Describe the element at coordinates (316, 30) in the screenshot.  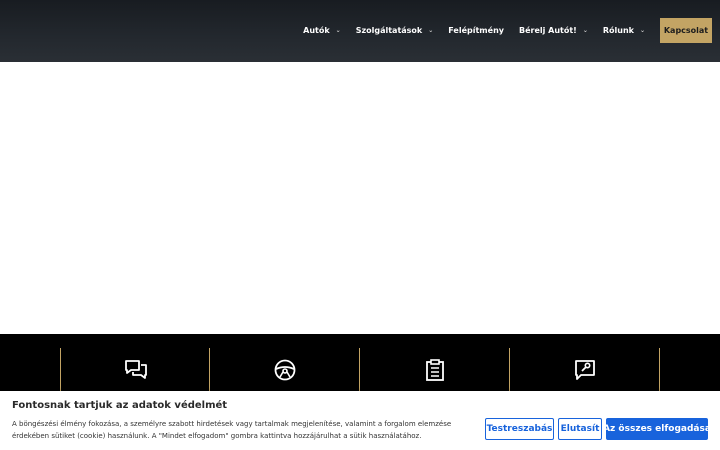
I see `nav-item-label: Autók` at that location.